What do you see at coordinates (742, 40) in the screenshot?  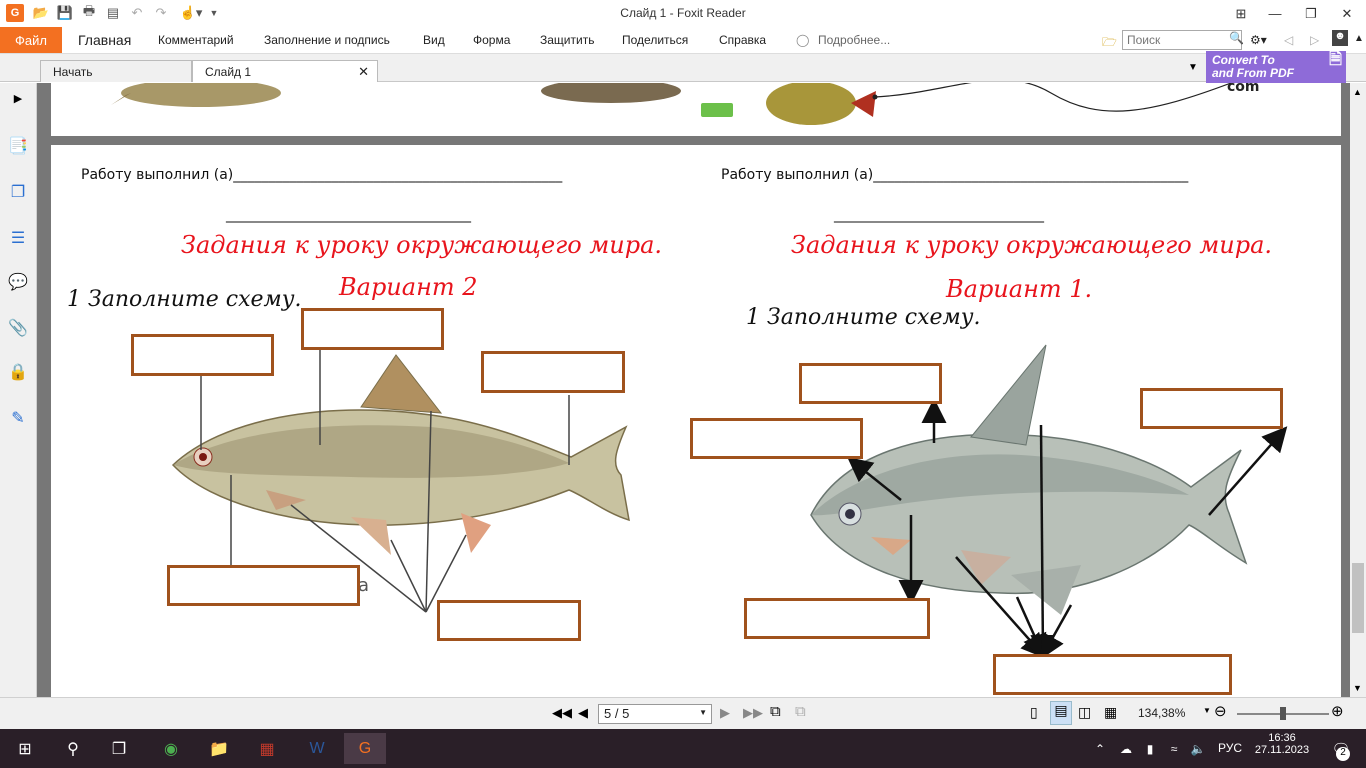 I see `tab-help: Справка` at bounding box center [742, 40].